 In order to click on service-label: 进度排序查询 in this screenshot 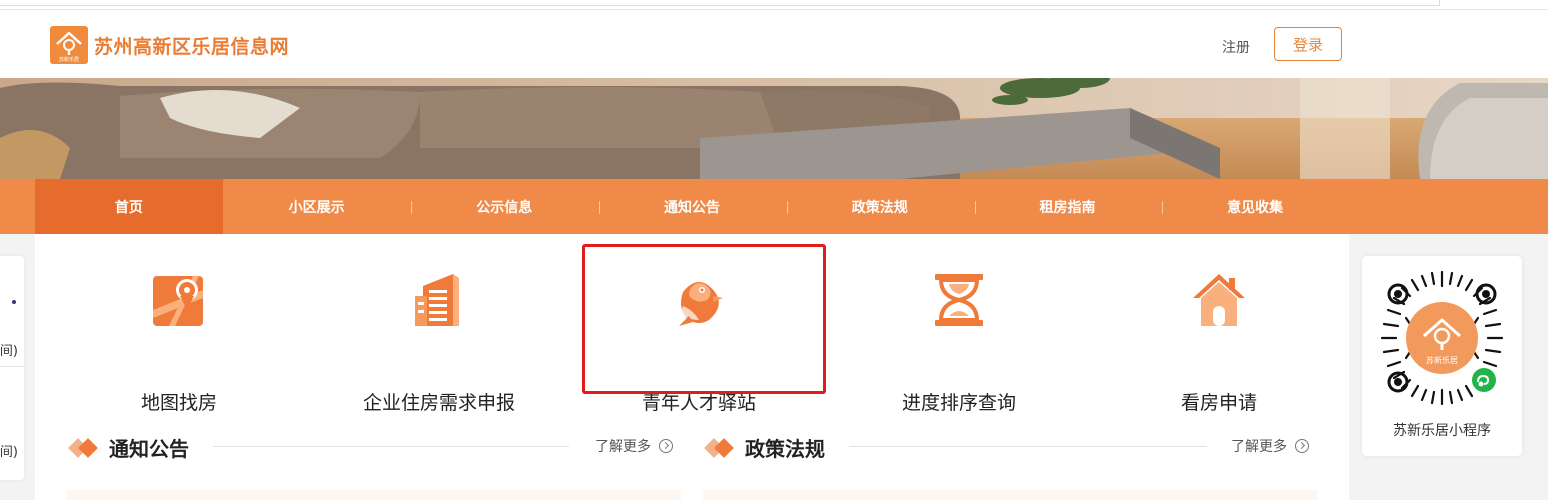, I will do `click(958, 403)`.